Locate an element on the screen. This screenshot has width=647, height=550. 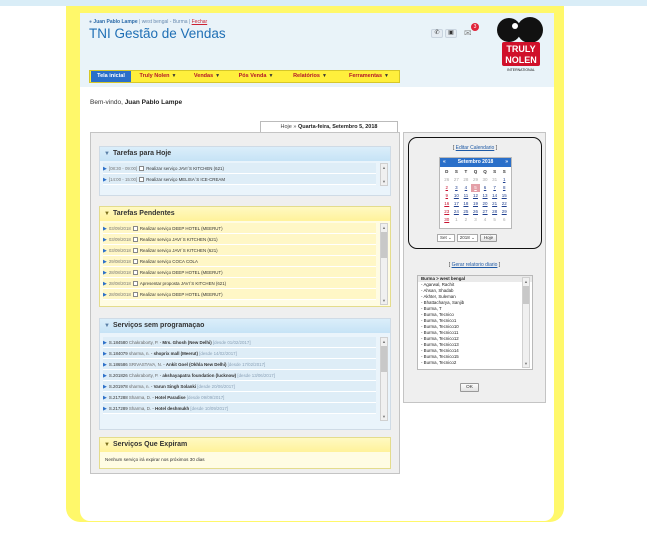
calendar-day: 1 is located at coordinates (504, 180).